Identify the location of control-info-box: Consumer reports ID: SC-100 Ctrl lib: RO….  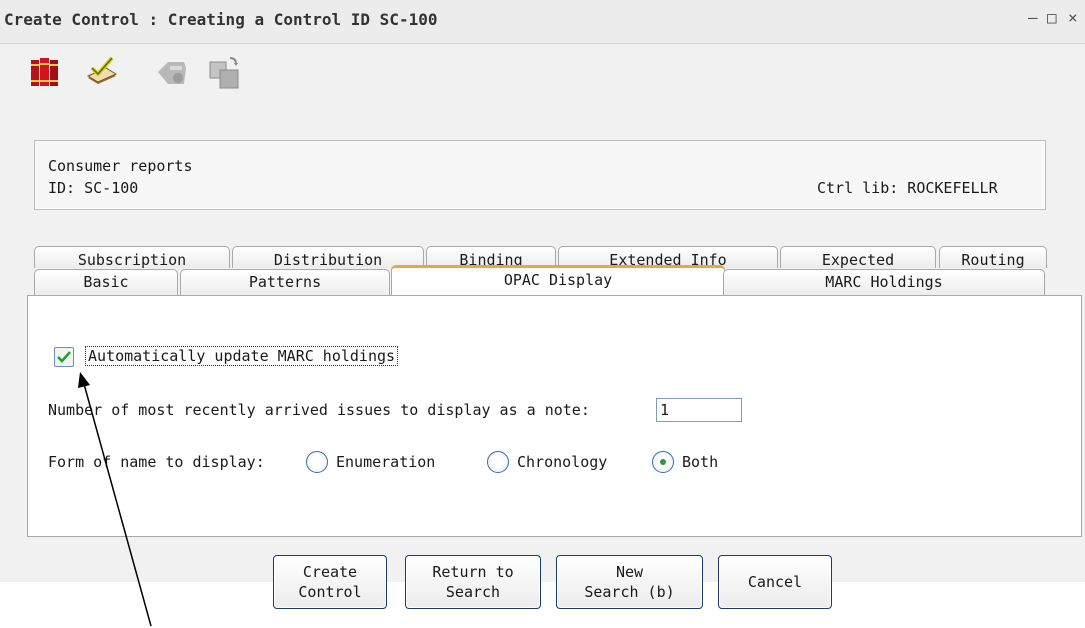
(540, 175).